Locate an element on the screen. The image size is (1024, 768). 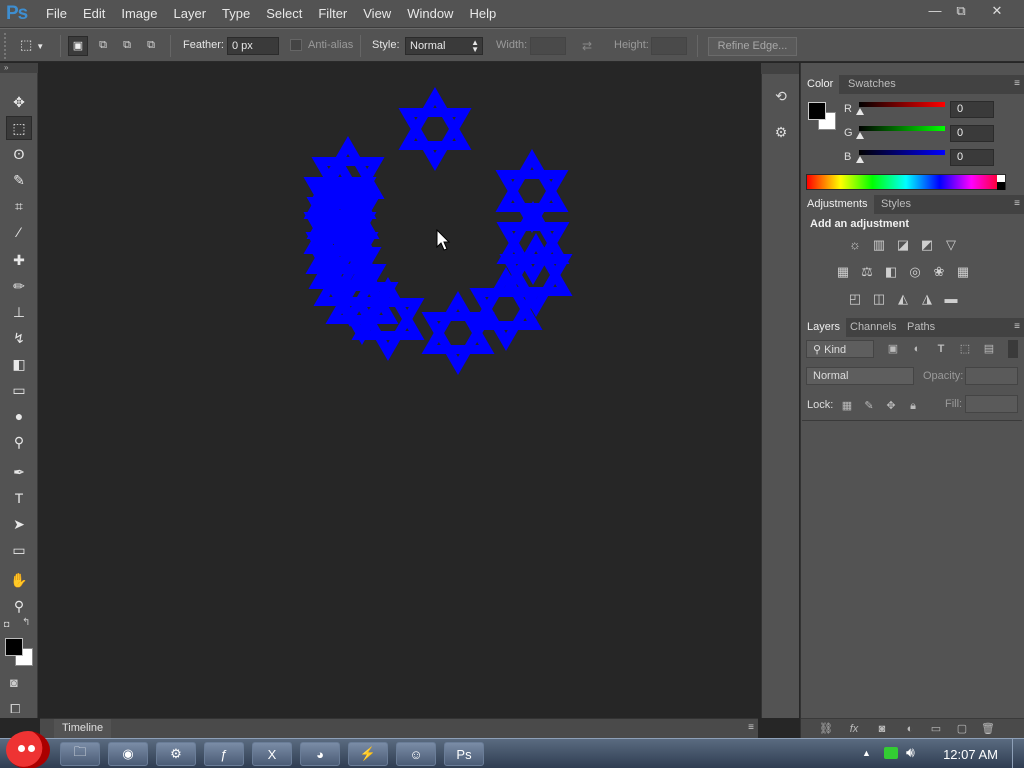
move-tool-icon: ✥ is located at coordinates (19, 102).